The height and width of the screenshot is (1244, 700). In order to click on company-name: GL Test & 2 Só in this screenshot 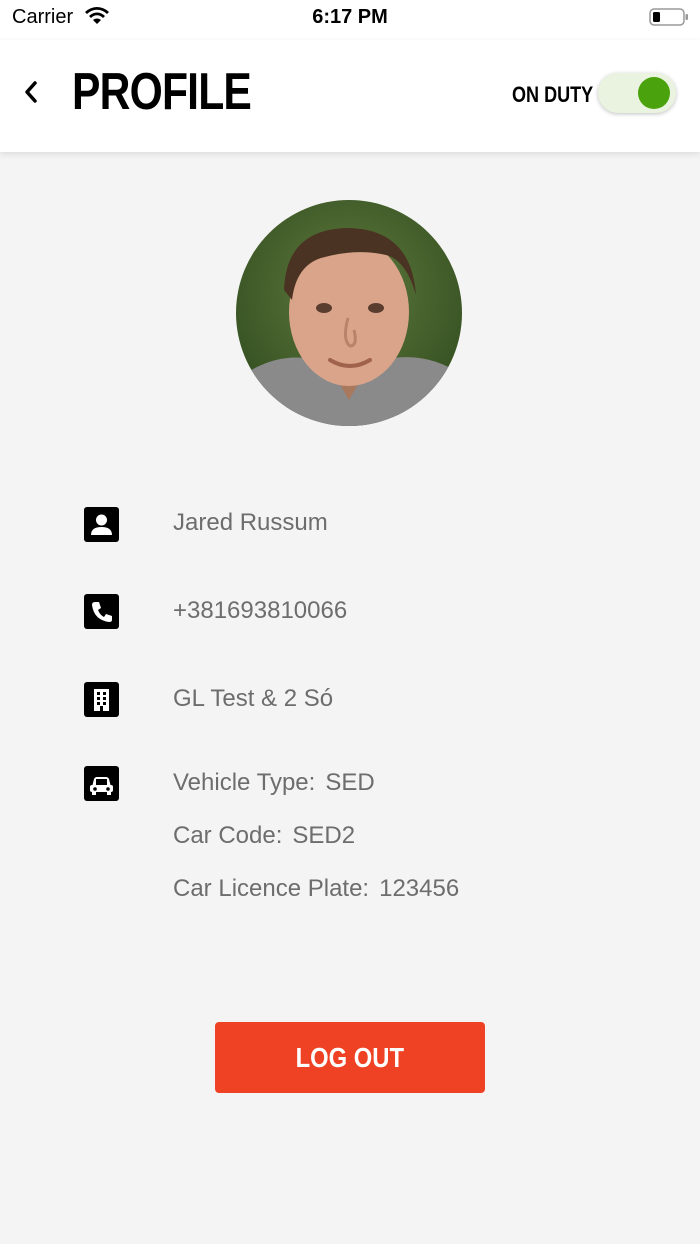, I will do `click(253, 698)`.